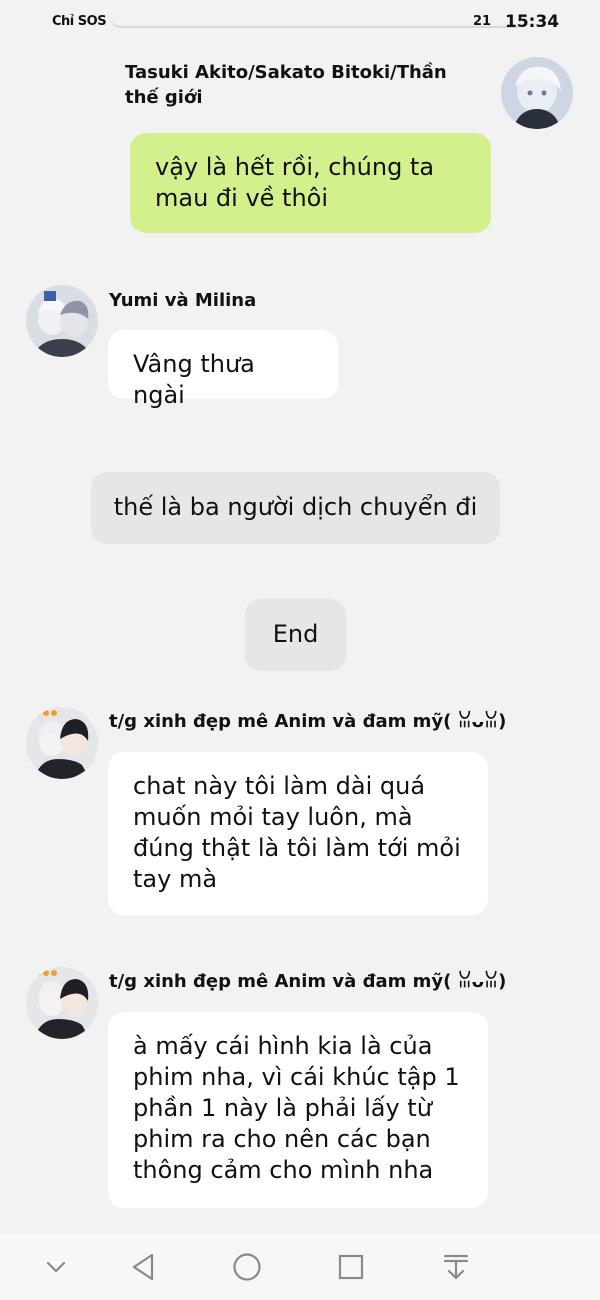 Image resolution: width=600 pixels, height=1300 pixels. I want to click on message-bubble-other: Vâng thưa ngài, so click(223, 369).